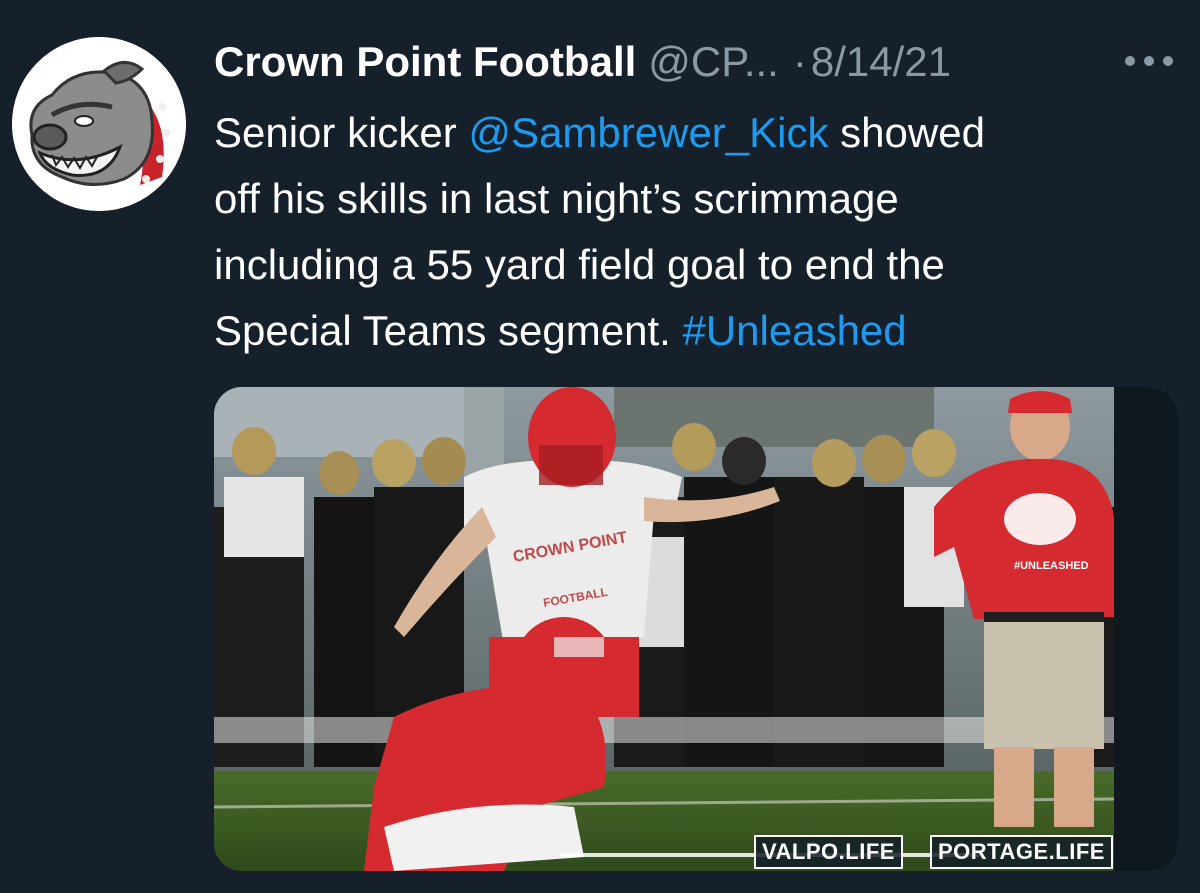  What do you see at coordinates (341, 132) in the screenshot?
I see `tweet-text-segment: Senior kicker` at bounding box center [341, 132].